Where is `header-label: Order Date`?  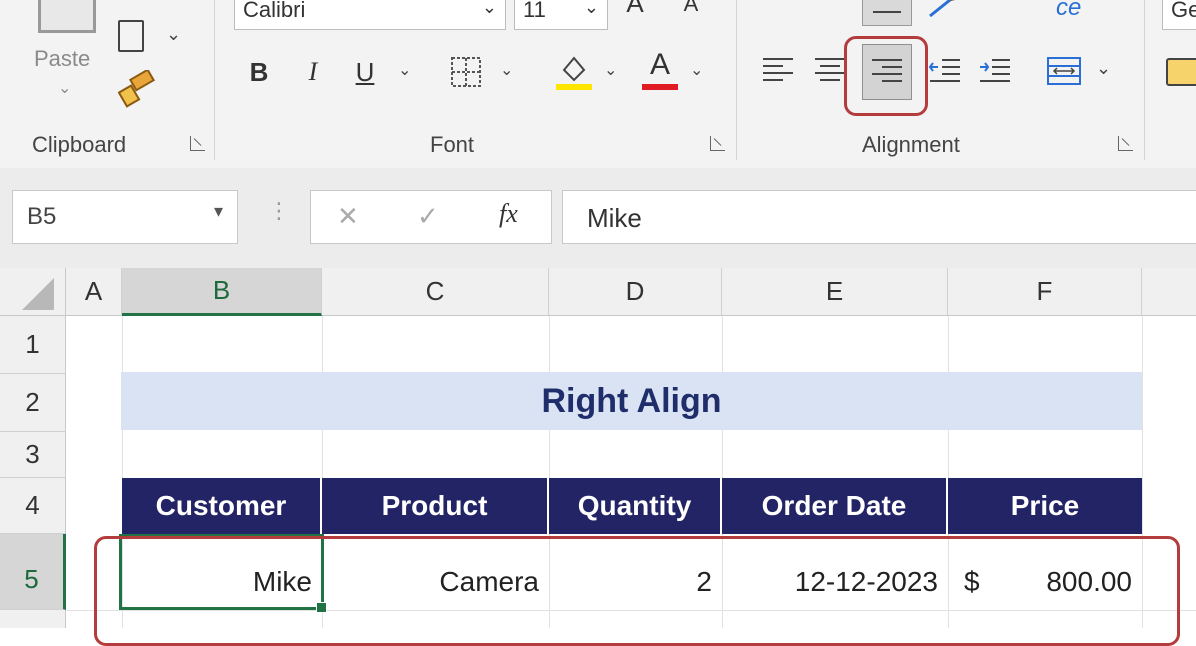
header-label: Order Date is located at coordinates (834, 505).